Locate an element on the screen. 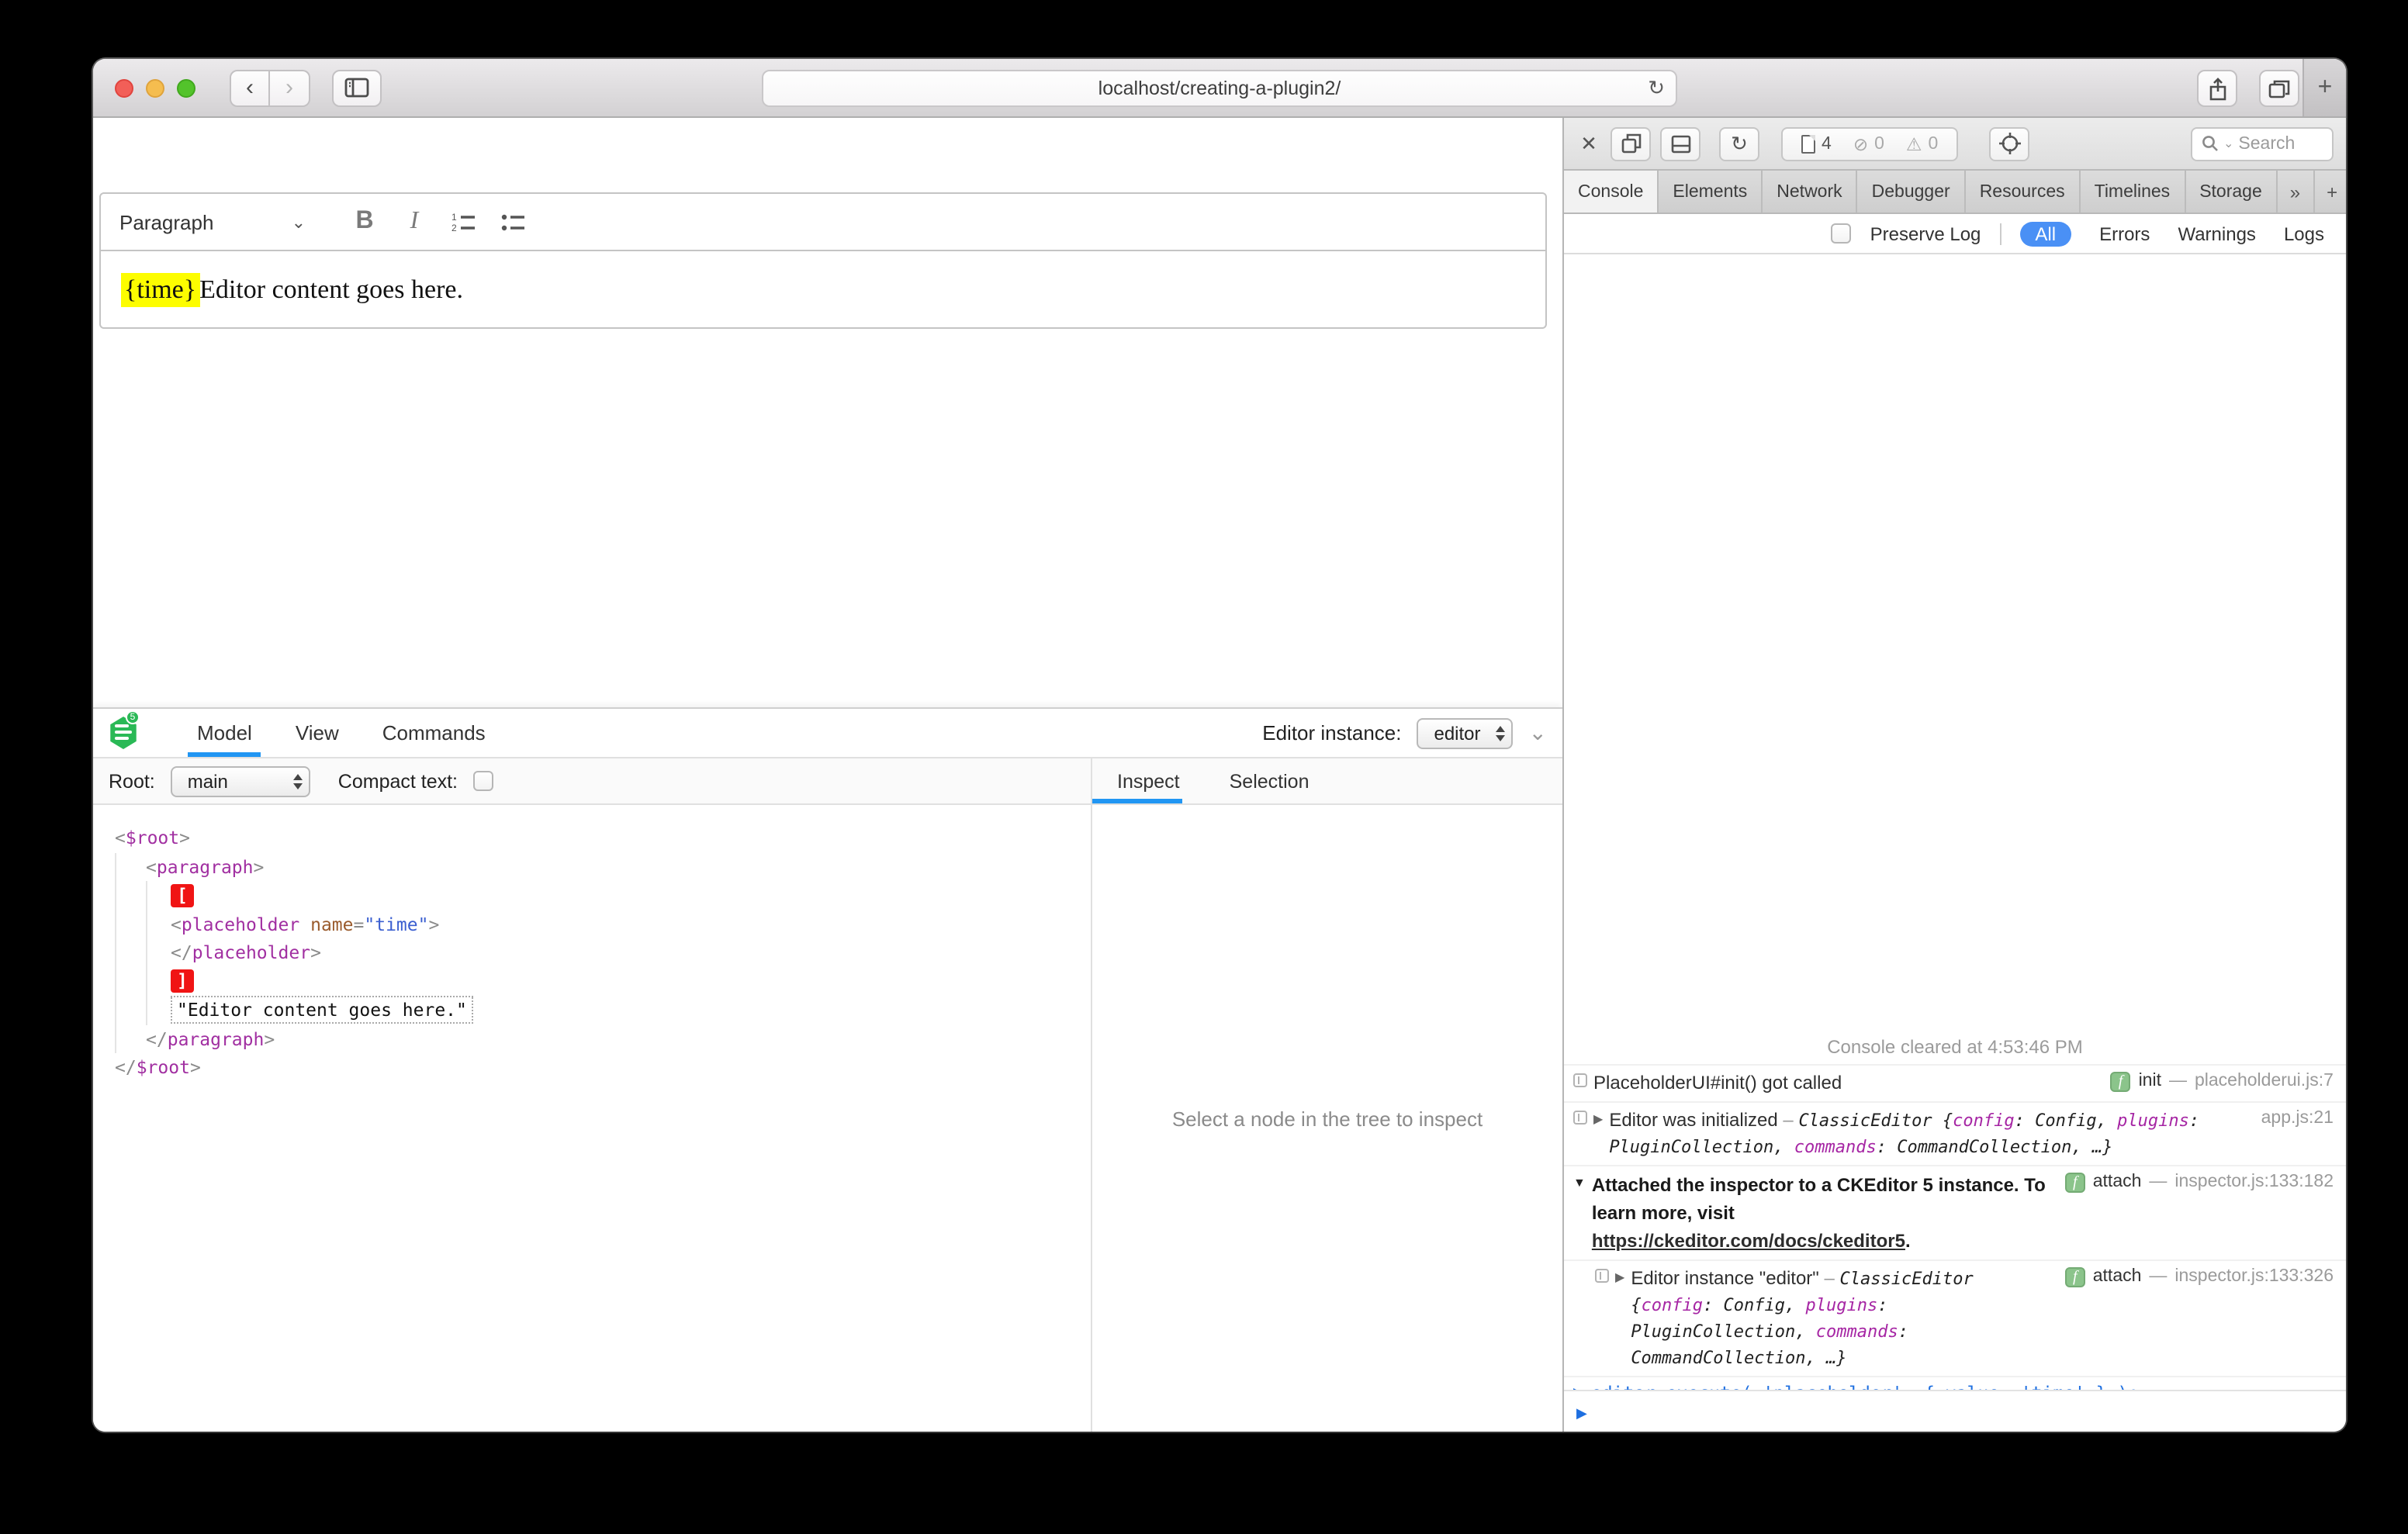  forward-button: › is located at coordinates (290, 87).